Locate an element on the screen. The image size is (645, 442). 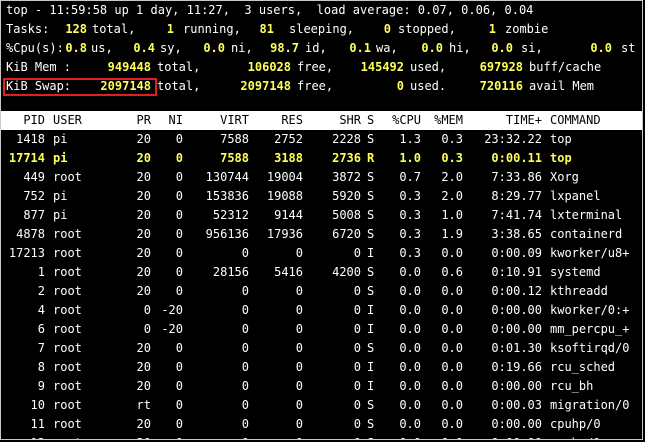
cell-virt: 130744 is located at coordinates (227, 177).